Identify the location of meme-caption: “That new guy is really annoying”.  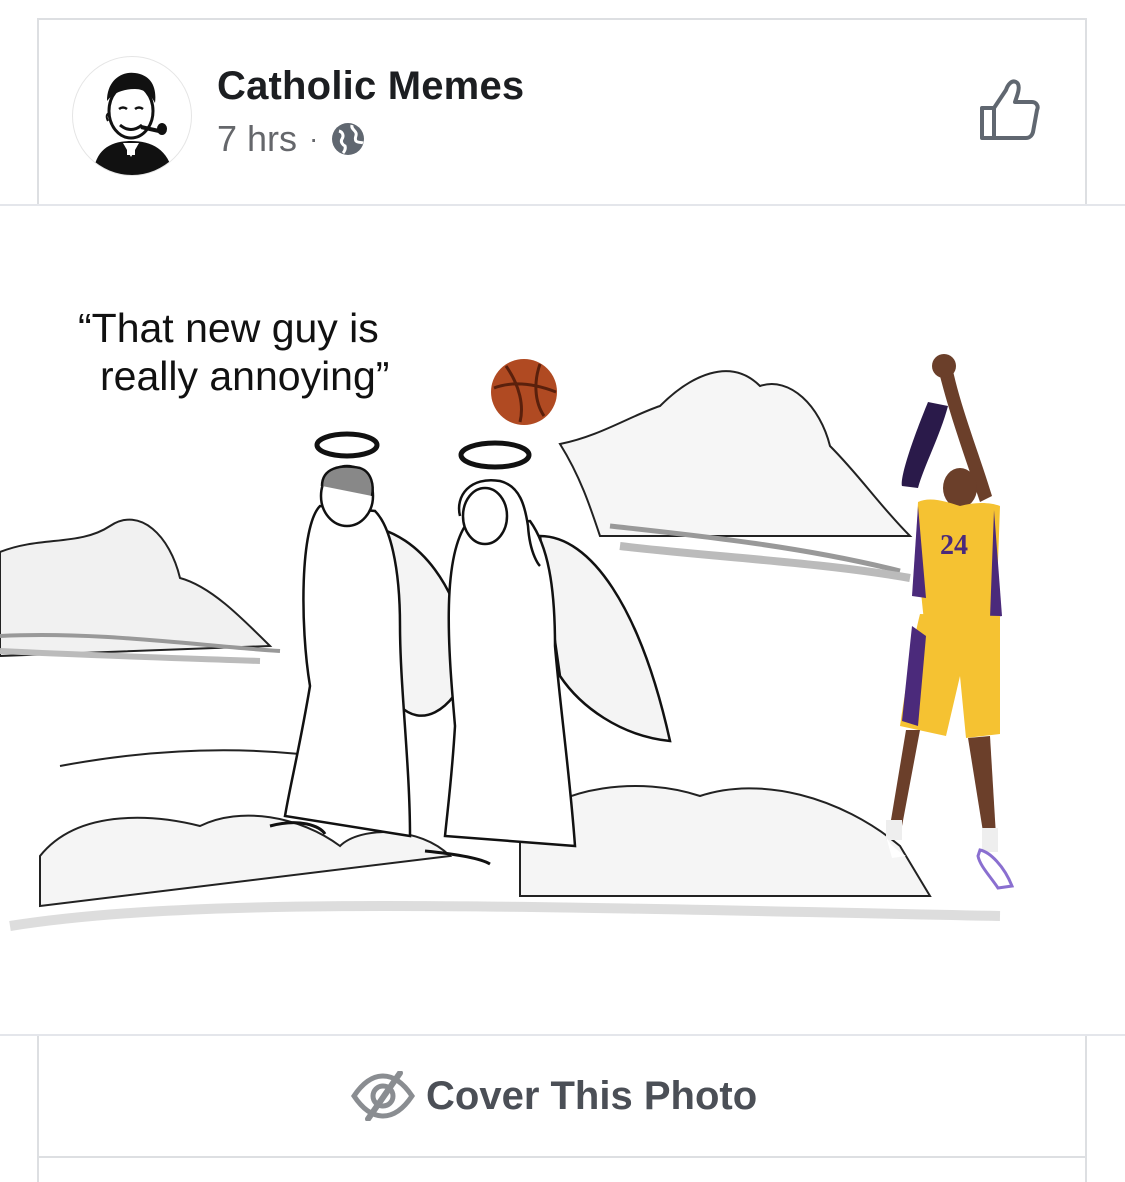
(233, 352).